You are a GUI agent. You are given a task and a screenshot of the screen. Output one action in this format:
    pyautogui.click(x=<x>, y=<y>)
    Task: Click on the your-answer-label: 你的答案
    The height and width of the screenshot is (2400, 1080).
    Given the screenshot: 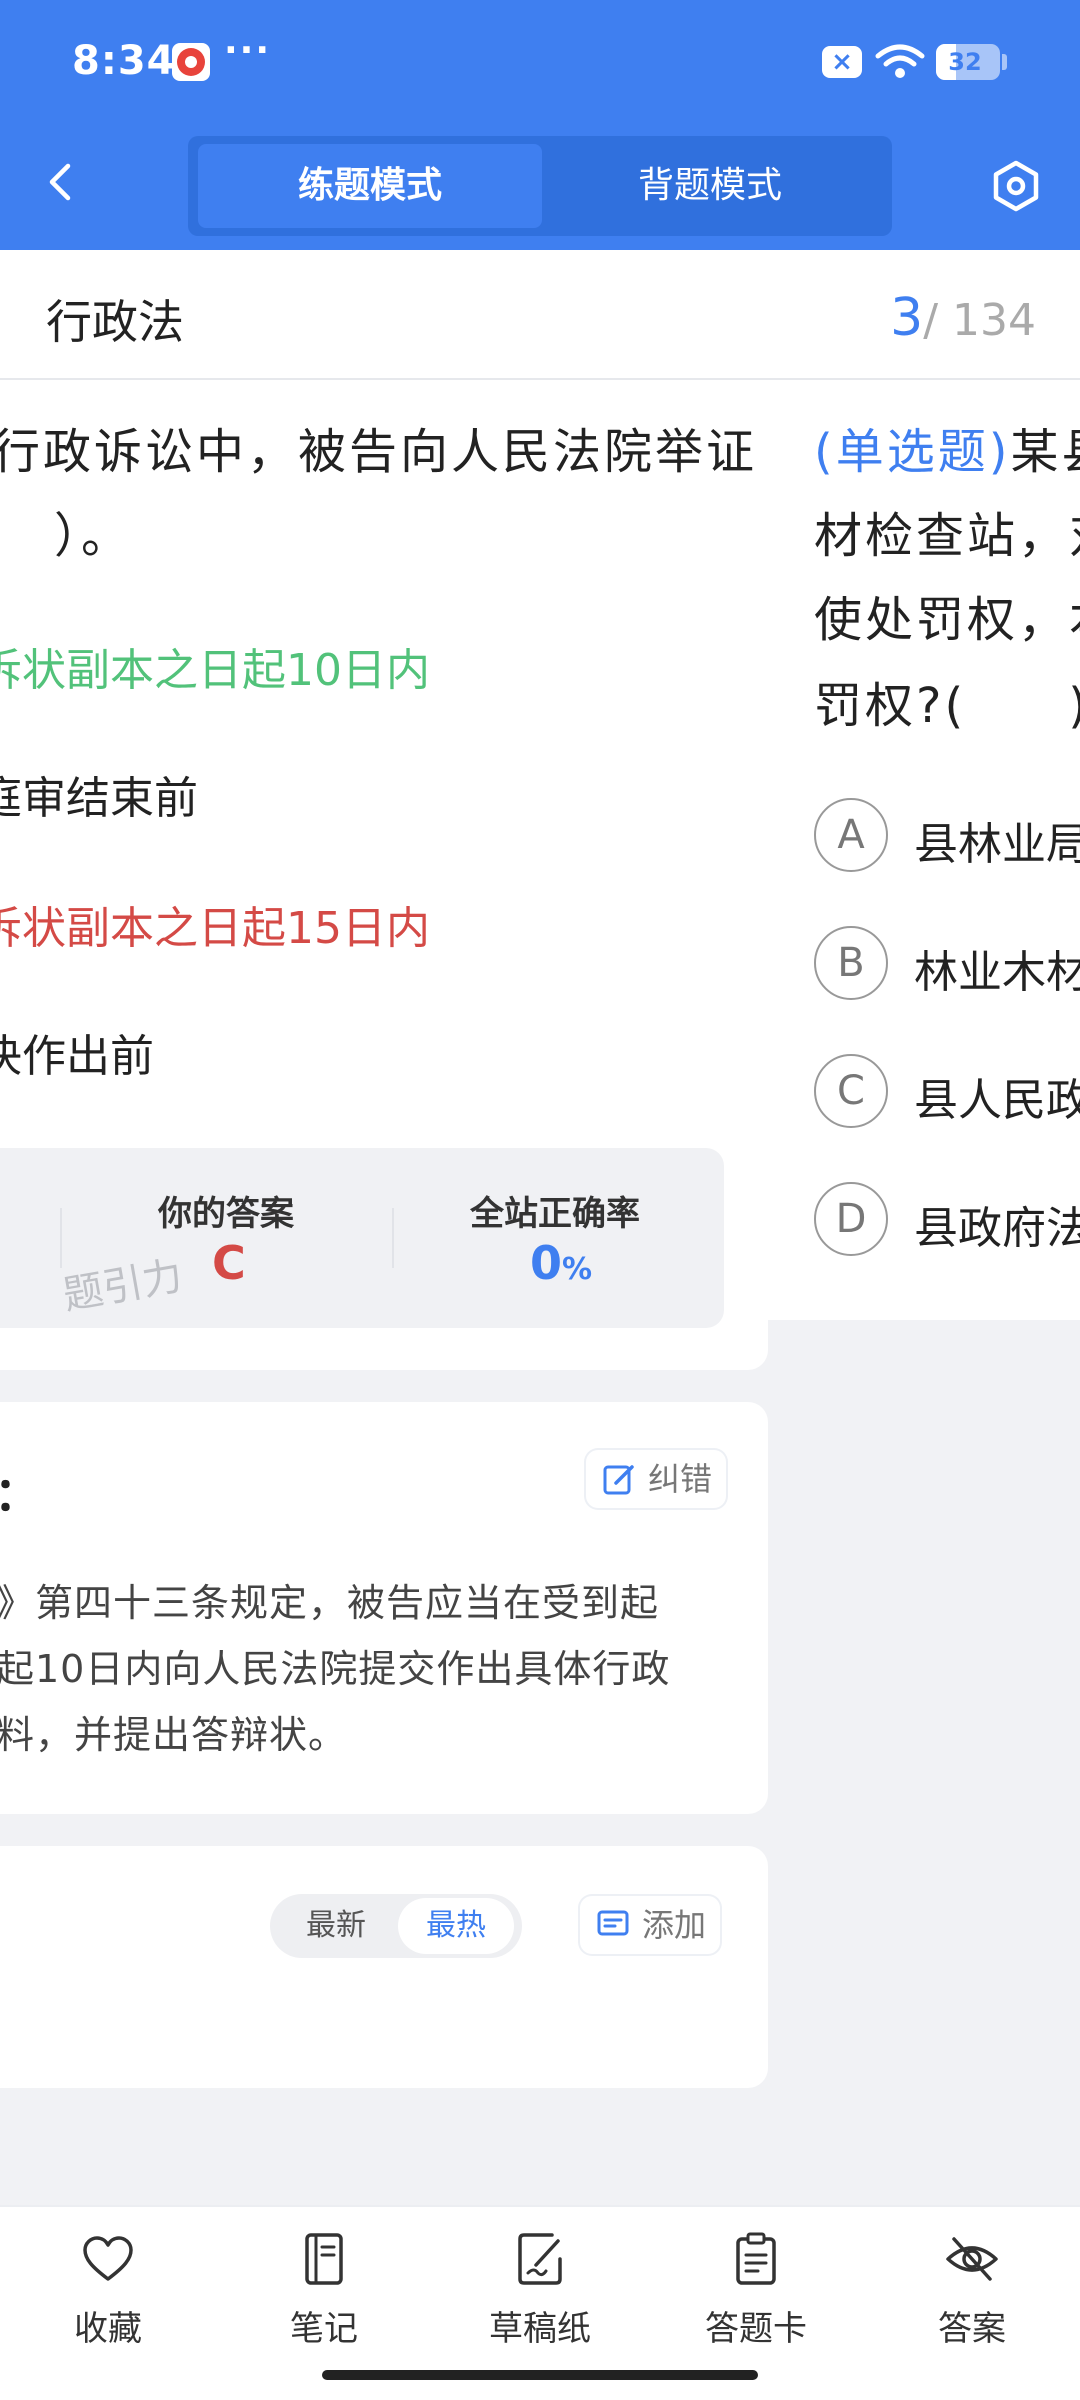 What is the action you would take?
    pyautogui.click(x=226, y=1214)
    